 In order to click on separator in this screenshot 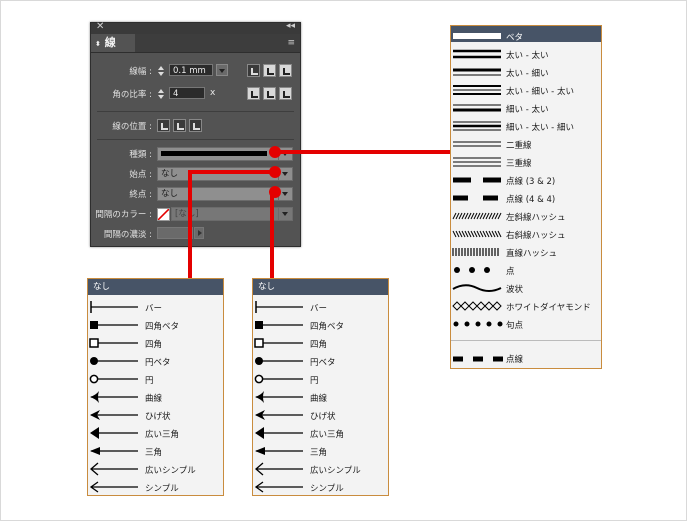, I will do `click(526, 340)`.